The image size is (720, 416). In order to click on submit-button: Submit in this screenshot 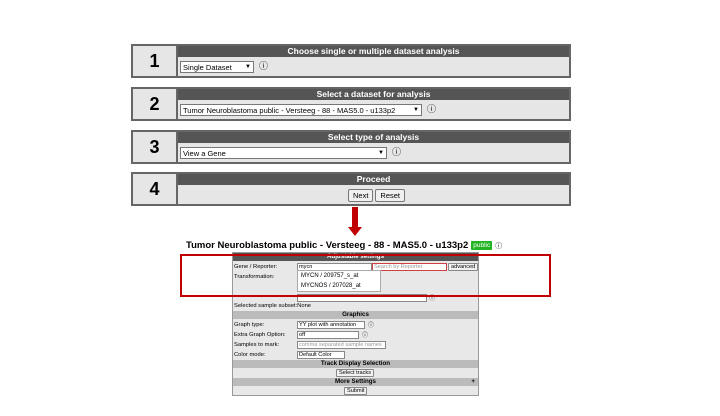, I will do `click(356, 391)`.